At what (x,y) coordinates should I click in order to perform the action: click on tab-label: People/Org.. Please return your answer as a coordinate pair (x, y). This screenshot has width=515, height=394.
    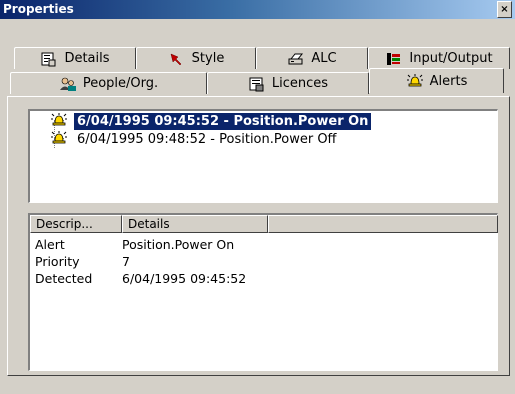
    Looking at the image, I should click on (120, 83).